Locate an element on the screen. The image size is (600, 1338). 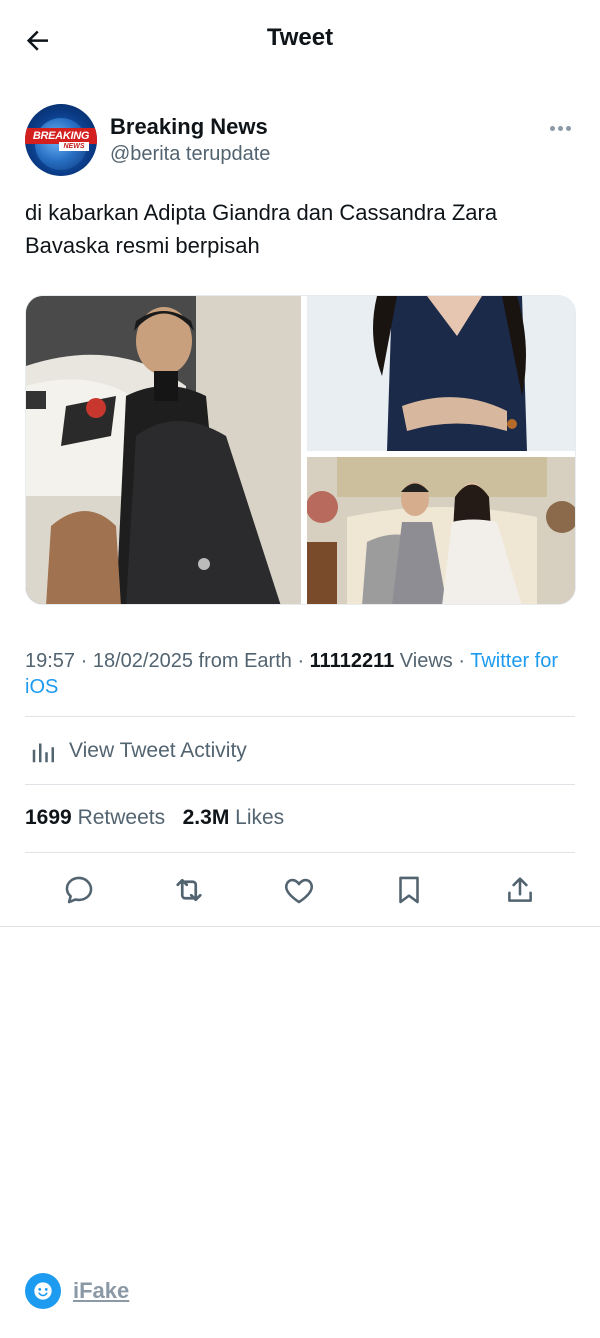
retweet-icon is located at coordinates (189, 890).